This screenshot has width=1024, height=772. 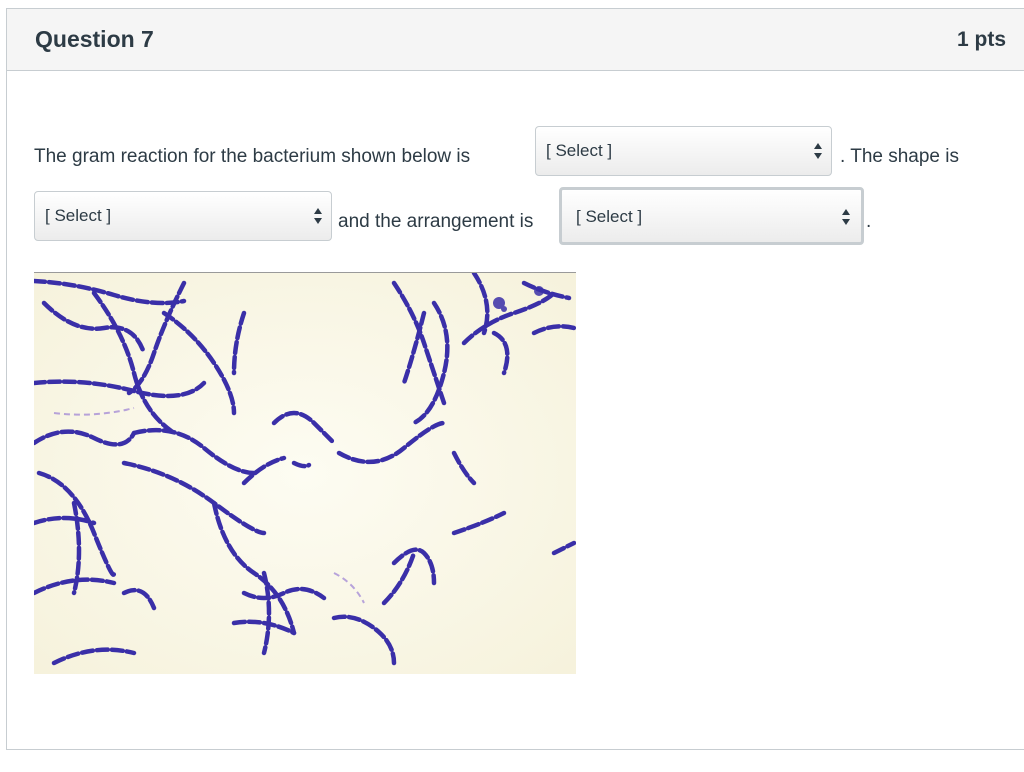 I want to click on question-points: 1 pts, so click(x=981, y=39).